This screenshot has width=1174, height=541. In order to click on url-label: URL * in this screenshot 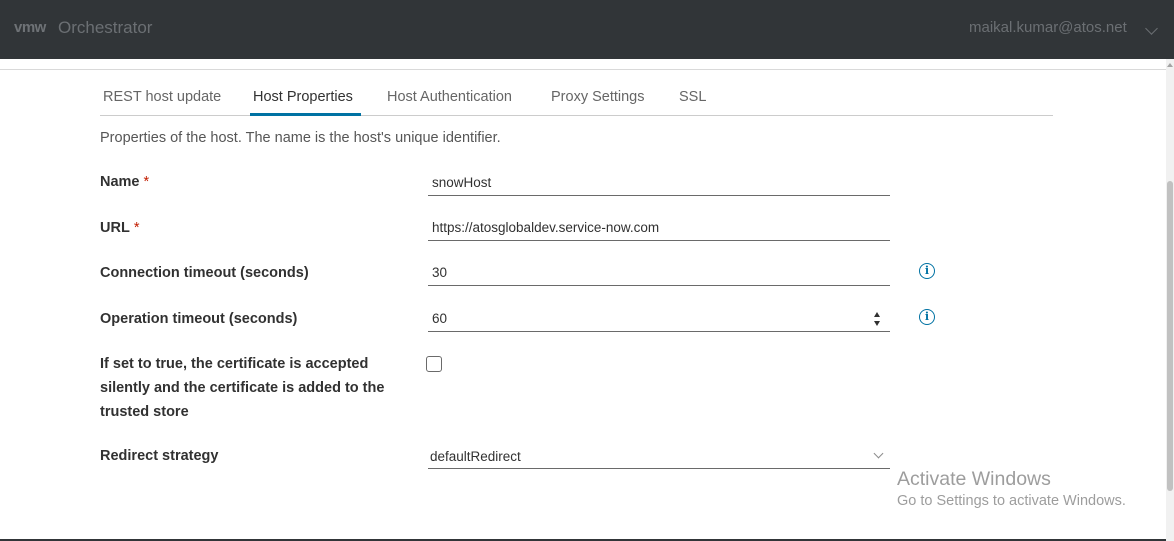, I will do `click(119, 228)`.